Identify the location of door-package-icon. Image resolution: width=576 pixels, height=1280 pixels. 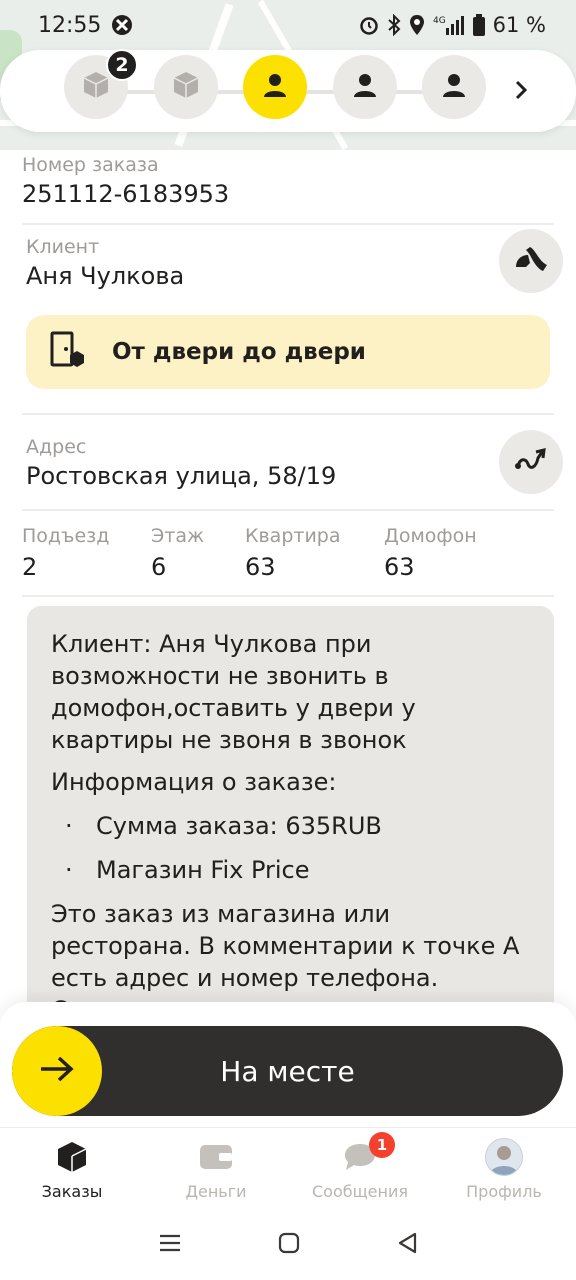
(67, 352).